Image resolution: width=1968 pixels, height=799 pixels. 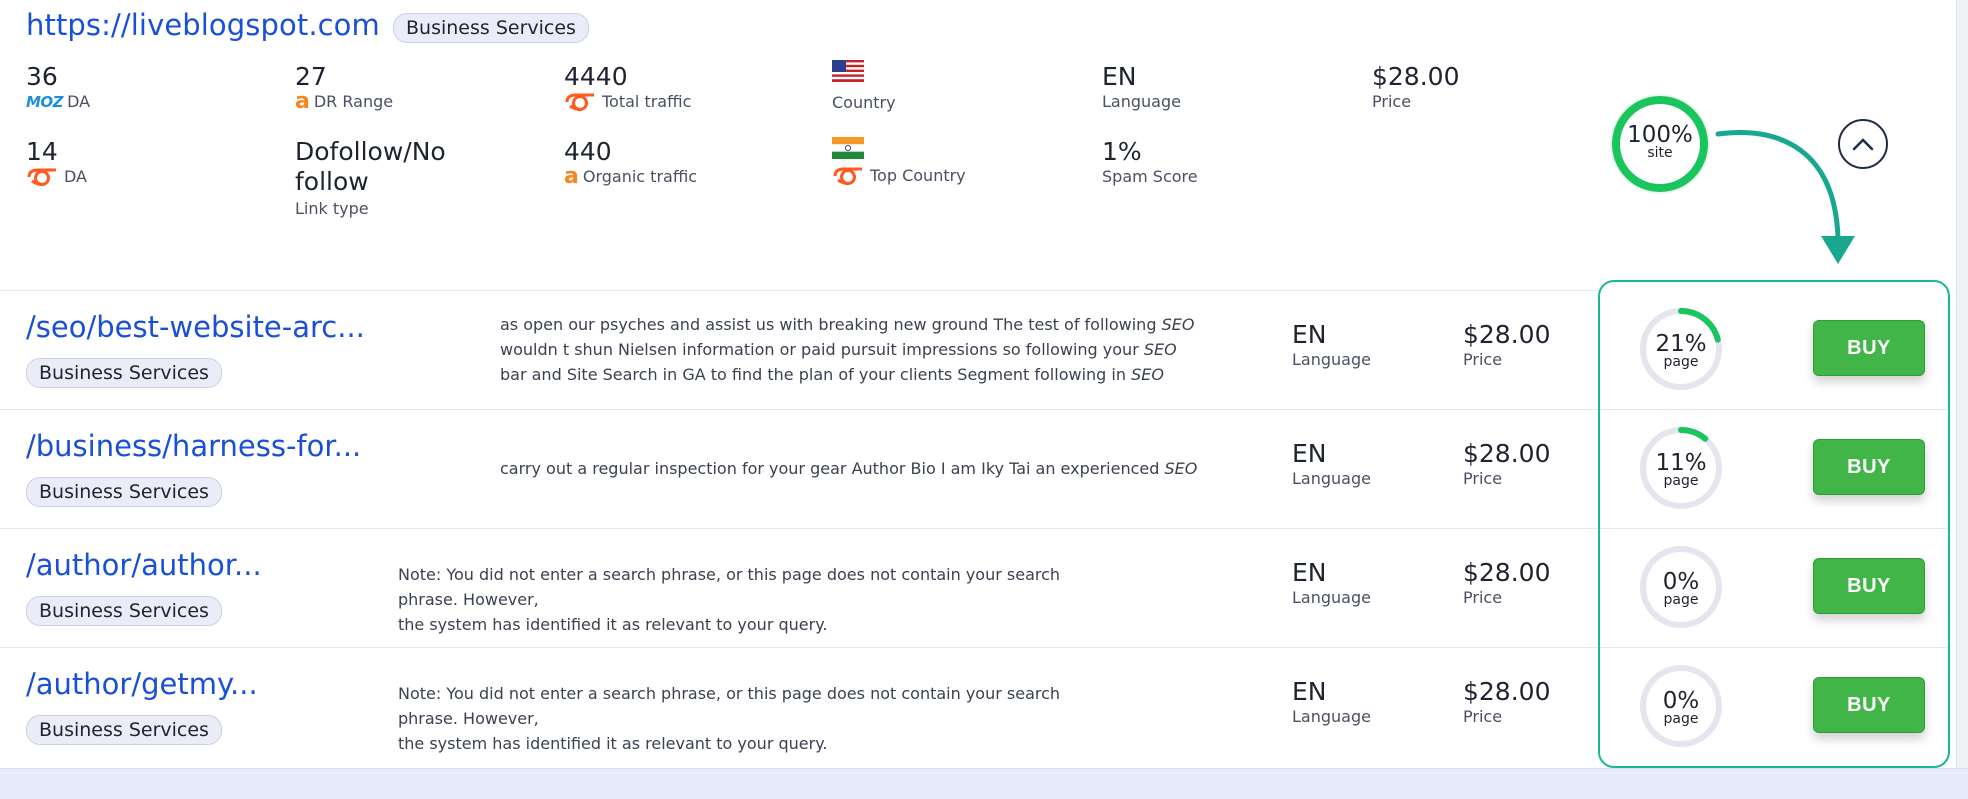 I want to click on metric-organic-traffic: 440 a Organic traffic, so click(x=631, y=163).